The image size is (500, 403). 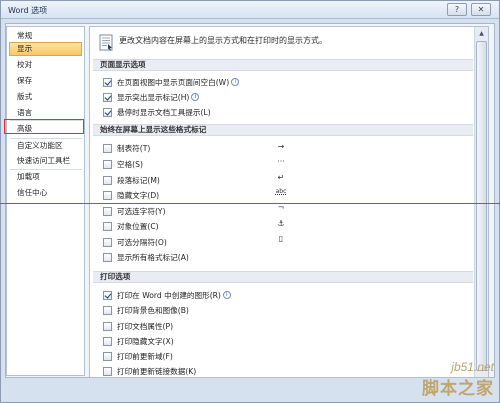 I want to click on scroll-thumb, so click(x=481, y=206).